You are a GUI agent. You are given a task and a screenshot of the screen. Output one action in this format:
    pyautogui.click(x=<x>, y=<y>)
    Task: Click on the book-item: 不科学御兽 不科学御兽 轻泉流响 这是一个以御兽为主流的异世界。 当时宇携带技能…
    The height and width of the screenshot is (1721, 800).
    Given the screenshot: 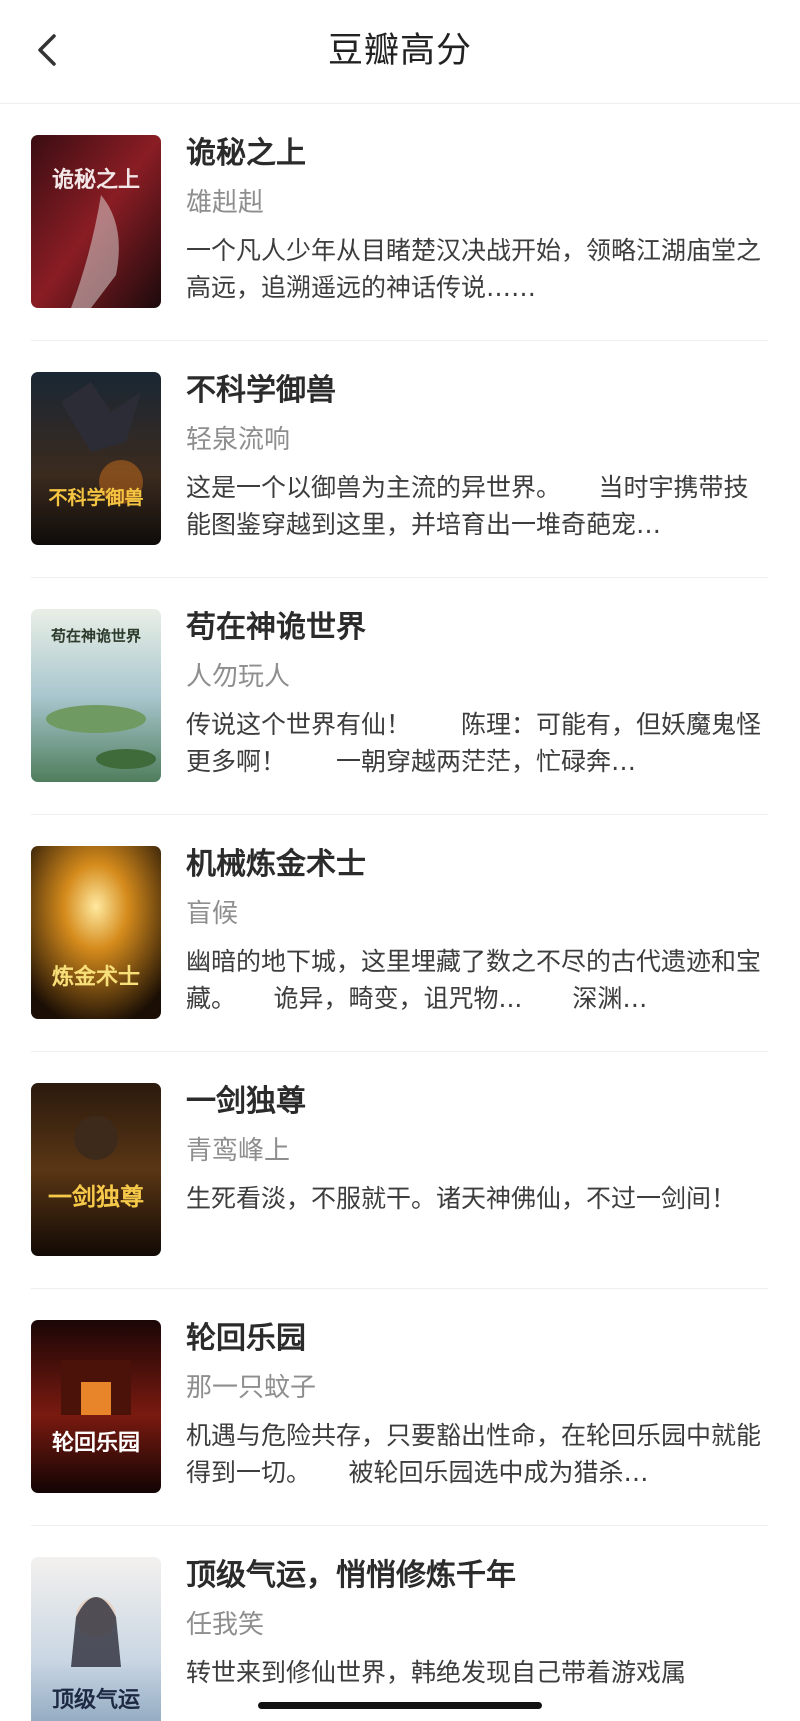 What is the action you would take?
    pyautogui.click(x=400, y=459)
    